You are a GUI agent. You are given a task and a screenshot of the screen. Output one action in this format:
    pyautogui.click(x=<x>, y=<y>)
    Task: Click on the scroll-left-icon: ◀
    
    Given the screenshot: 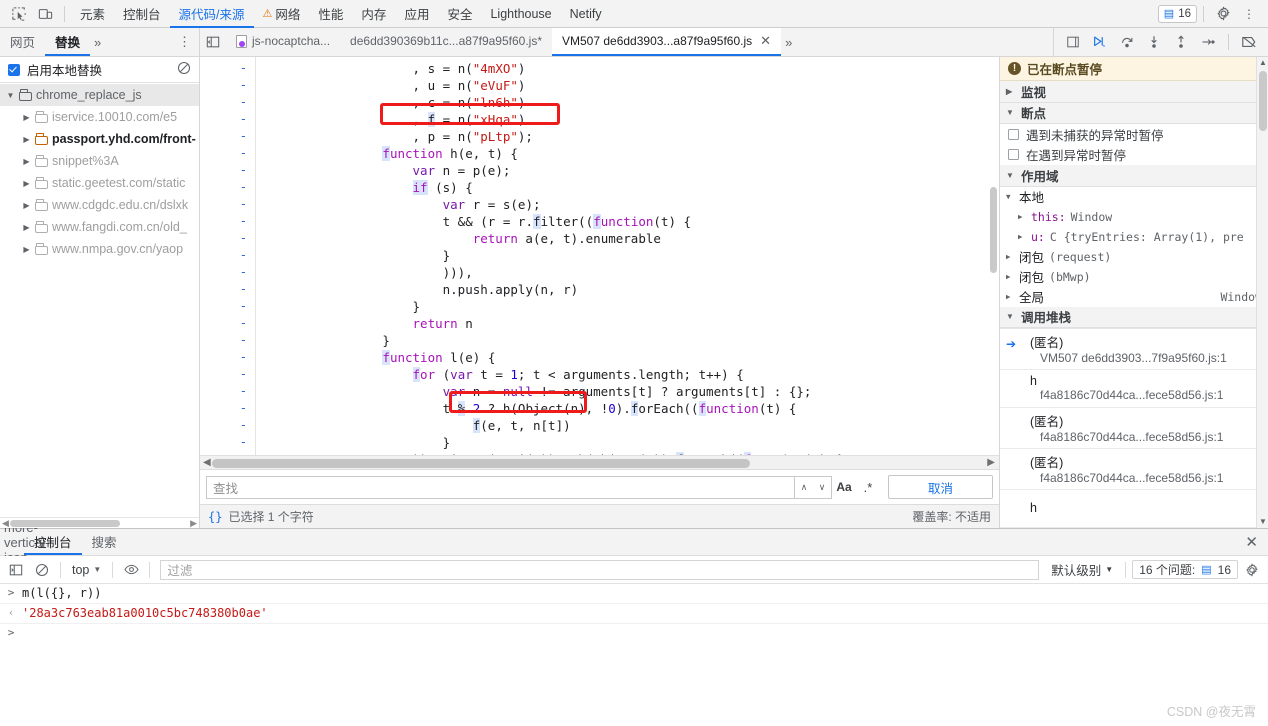 What is the action you would take?
    pyautogui.click(x=5, y=523)
    